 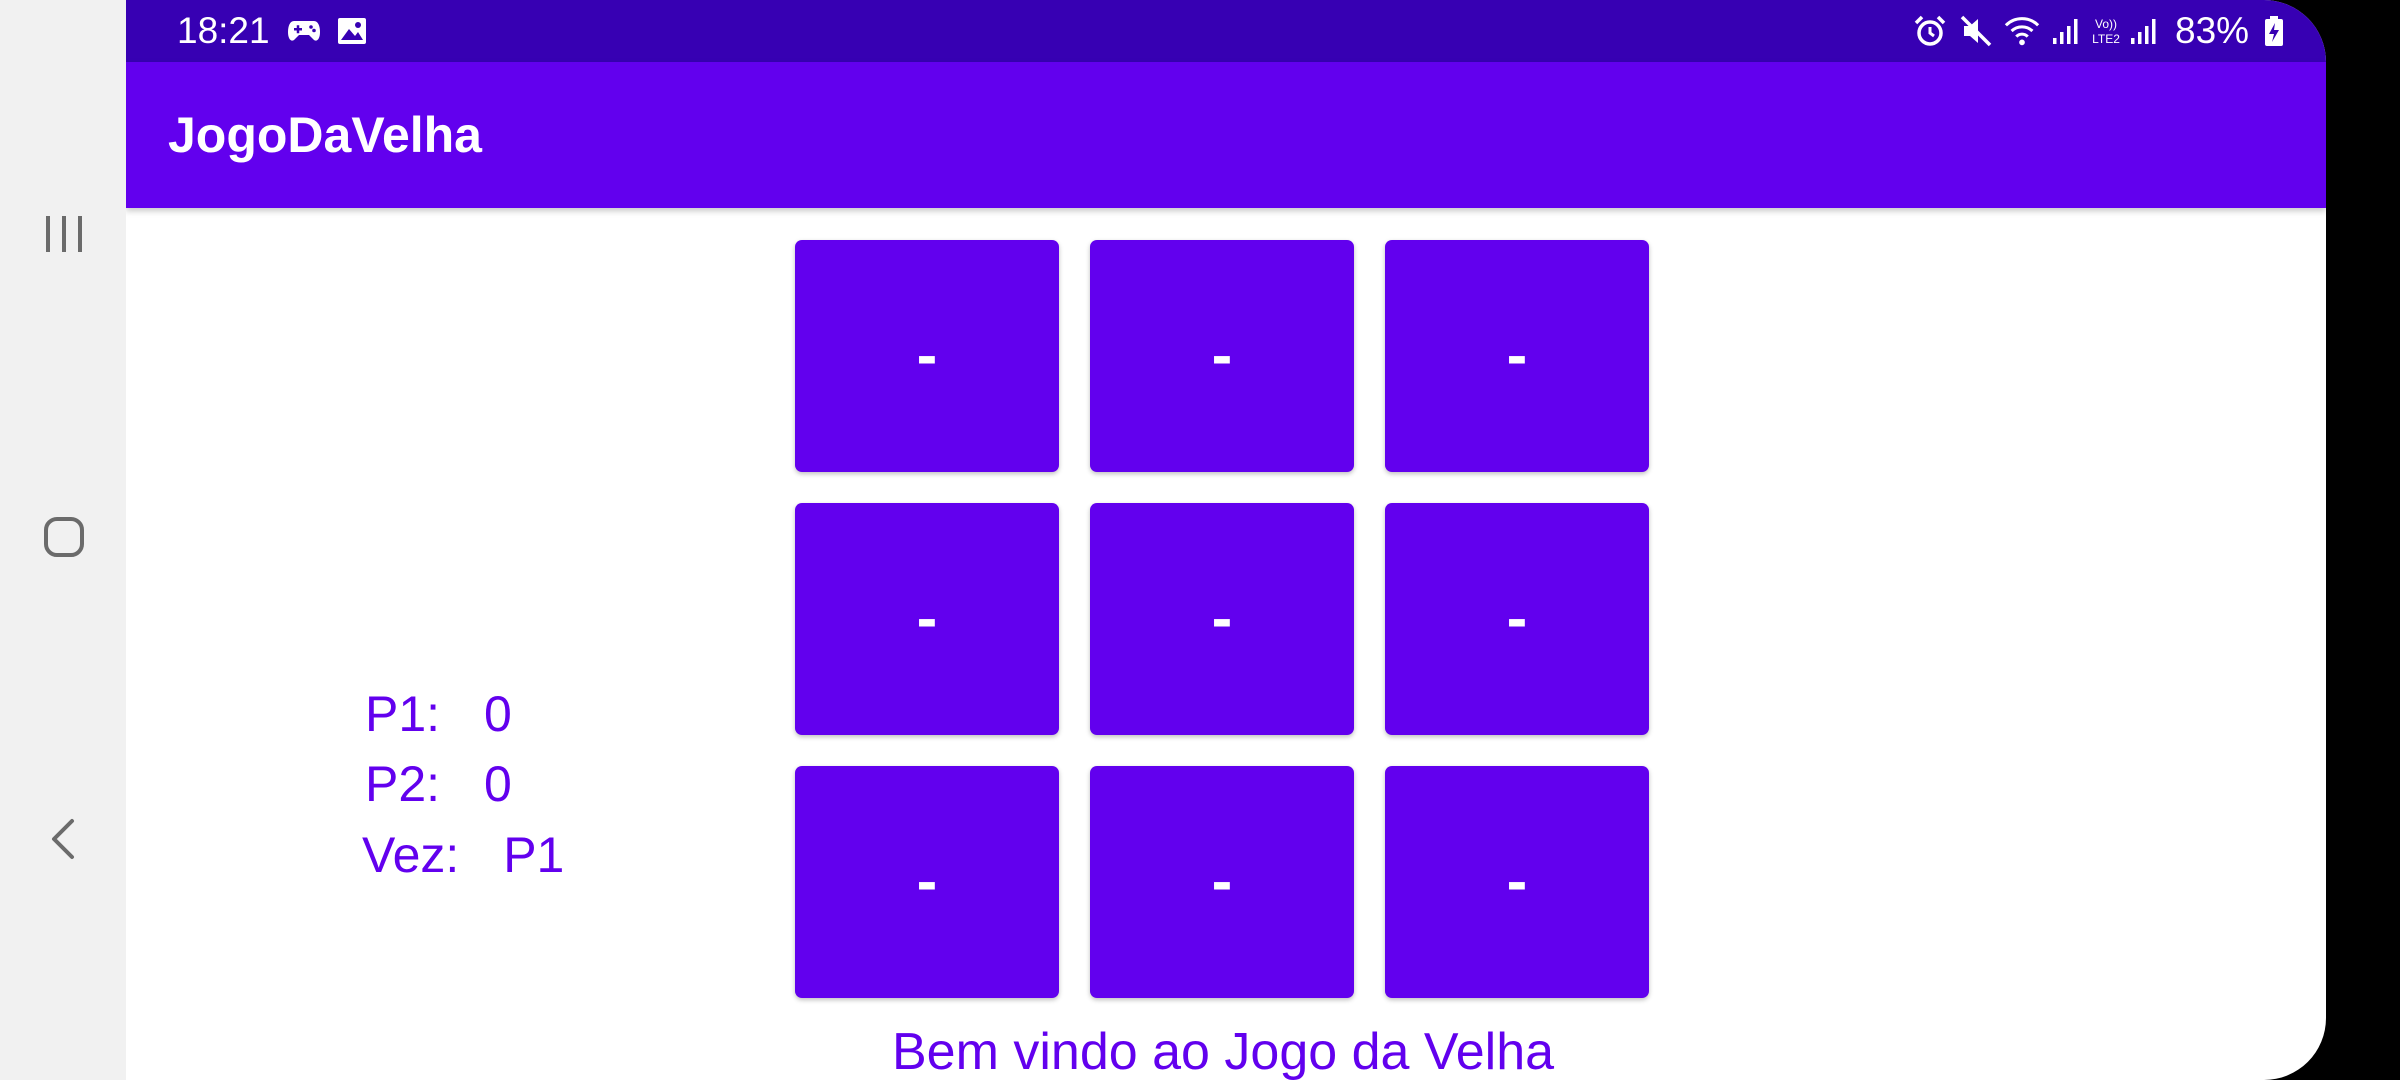 I want to click on board-cell-1: -, so click(x=927, y=356).